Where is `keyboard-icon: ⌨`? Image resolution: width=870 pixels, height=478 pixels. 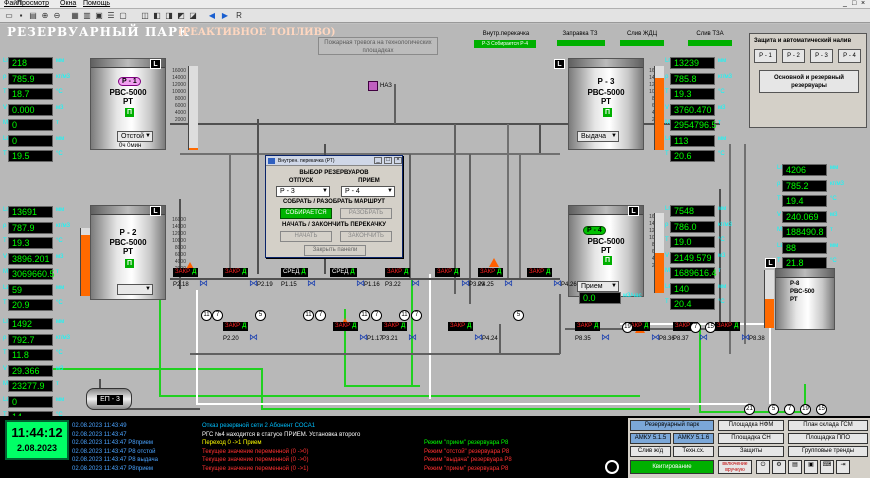
keyboard-icon: ⌨ is located at coordinates (827, 467).